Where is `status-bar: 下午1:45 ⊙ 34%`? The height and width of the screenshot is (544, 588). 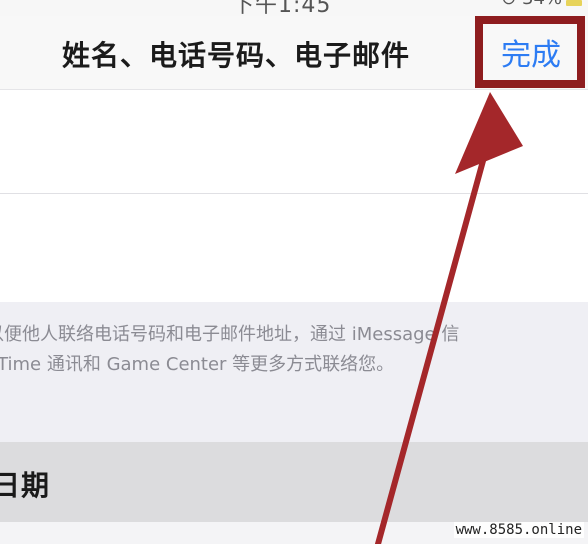 status-bar: 下午1:45 ⊙ 34% is located at coordinates (294, 8).